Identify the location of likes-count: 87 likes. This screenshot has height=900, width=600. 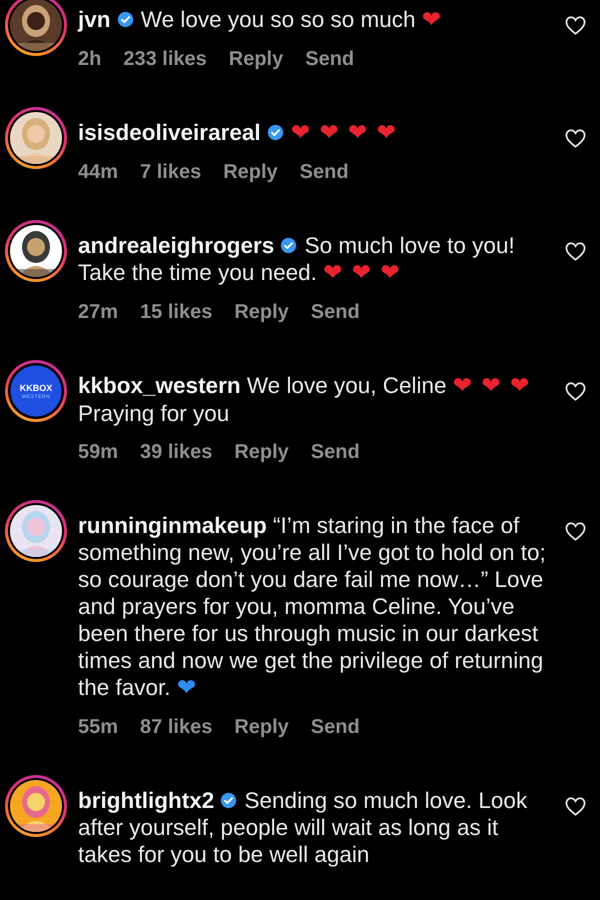
(176, 727).